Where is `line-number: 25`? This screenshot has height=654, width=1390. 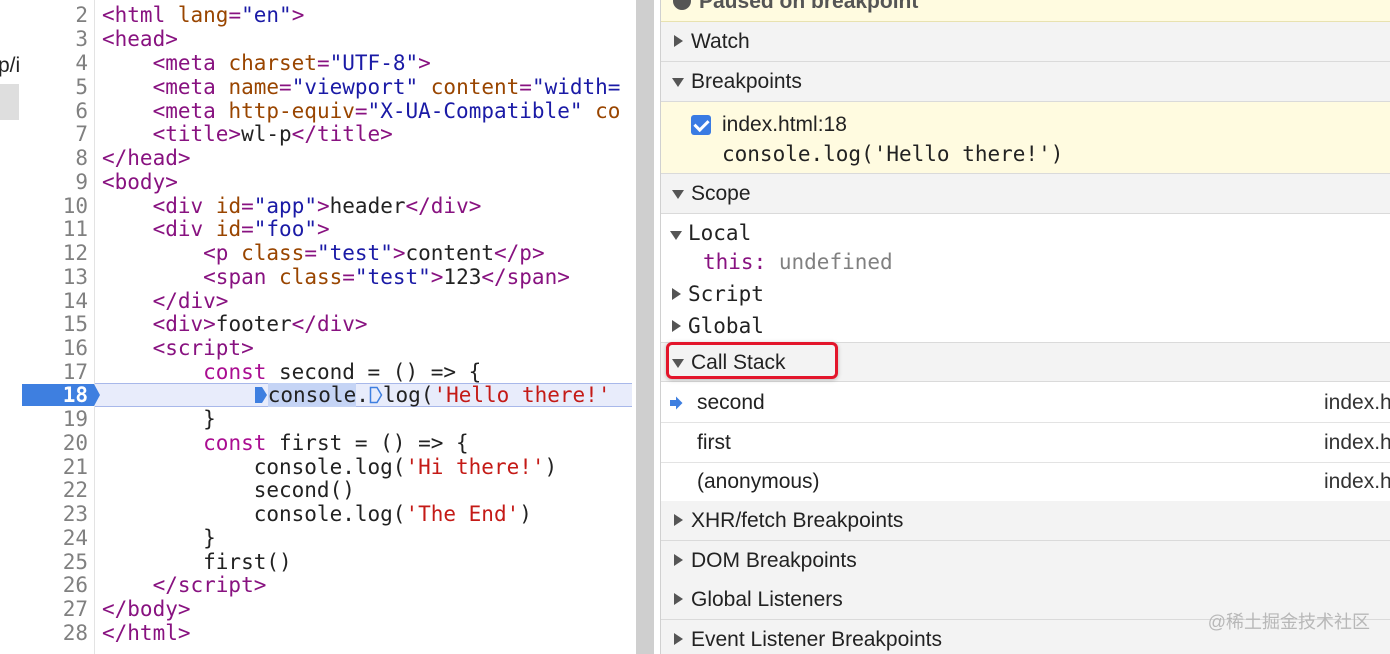 line-number: 25 is located at coordinates (55, 562).